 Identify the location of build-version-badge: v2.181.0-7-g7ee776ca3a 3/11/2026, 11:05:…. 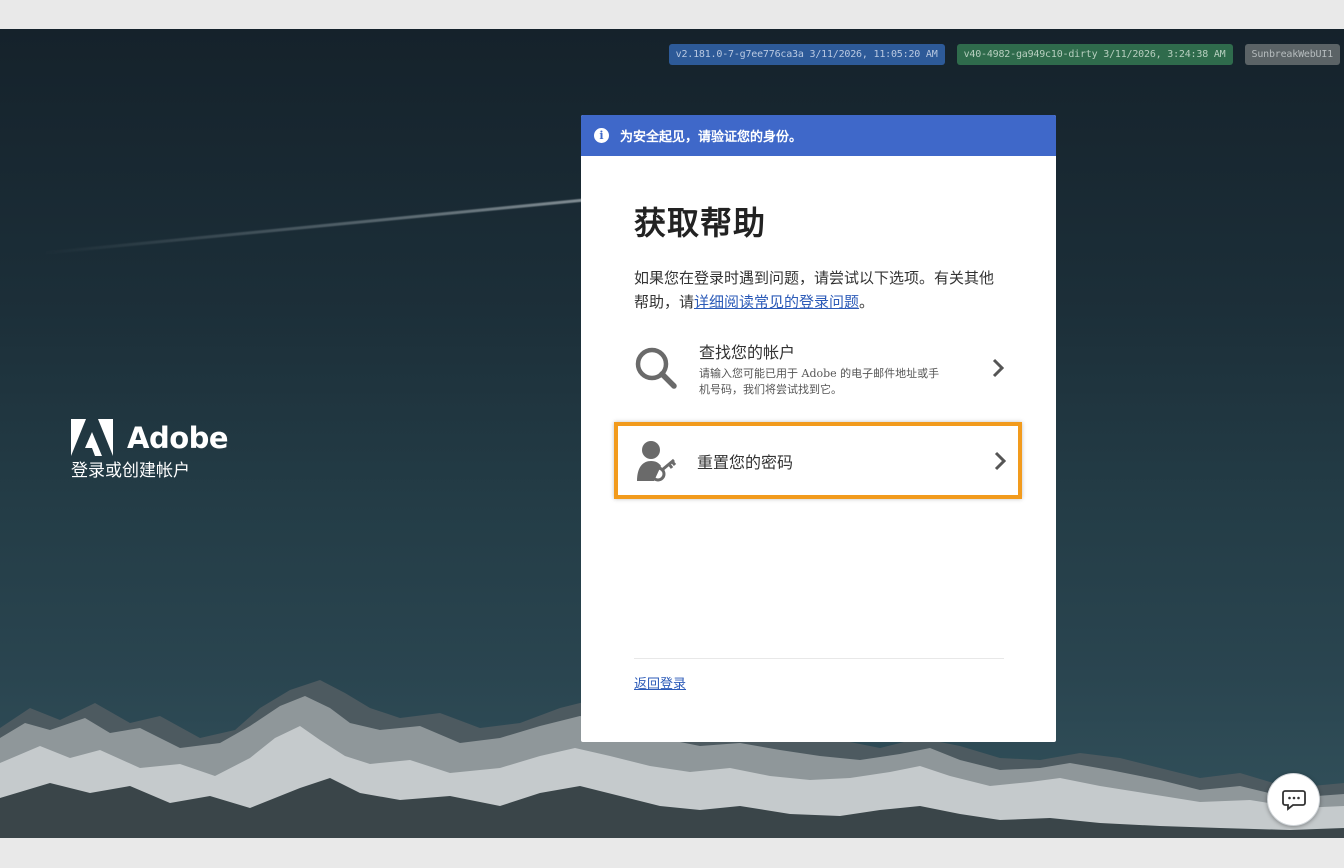
(806, 54).